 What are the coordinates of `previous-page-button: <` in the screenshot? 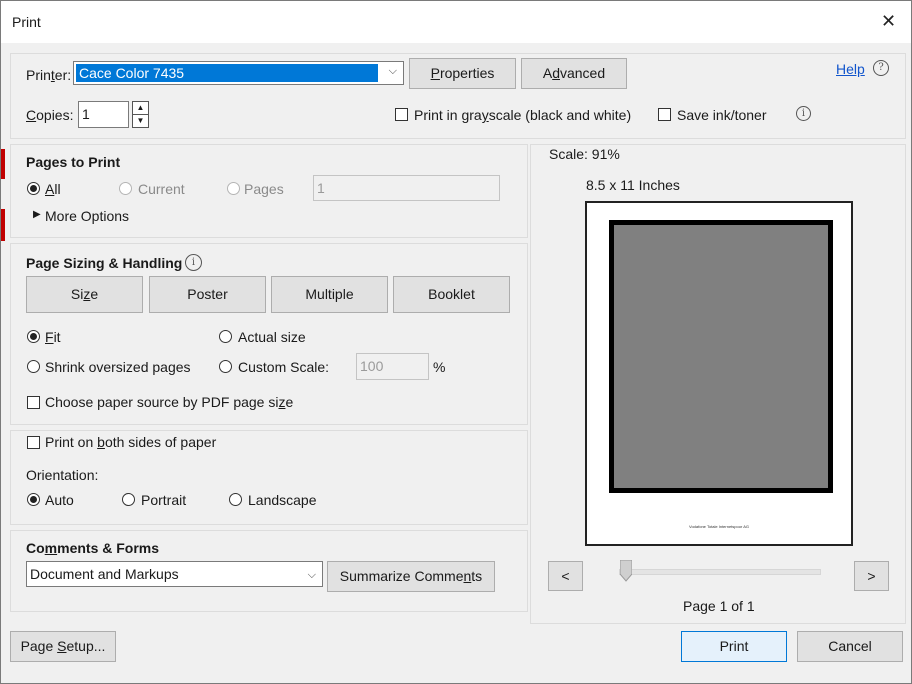 It's located at (565, 576).